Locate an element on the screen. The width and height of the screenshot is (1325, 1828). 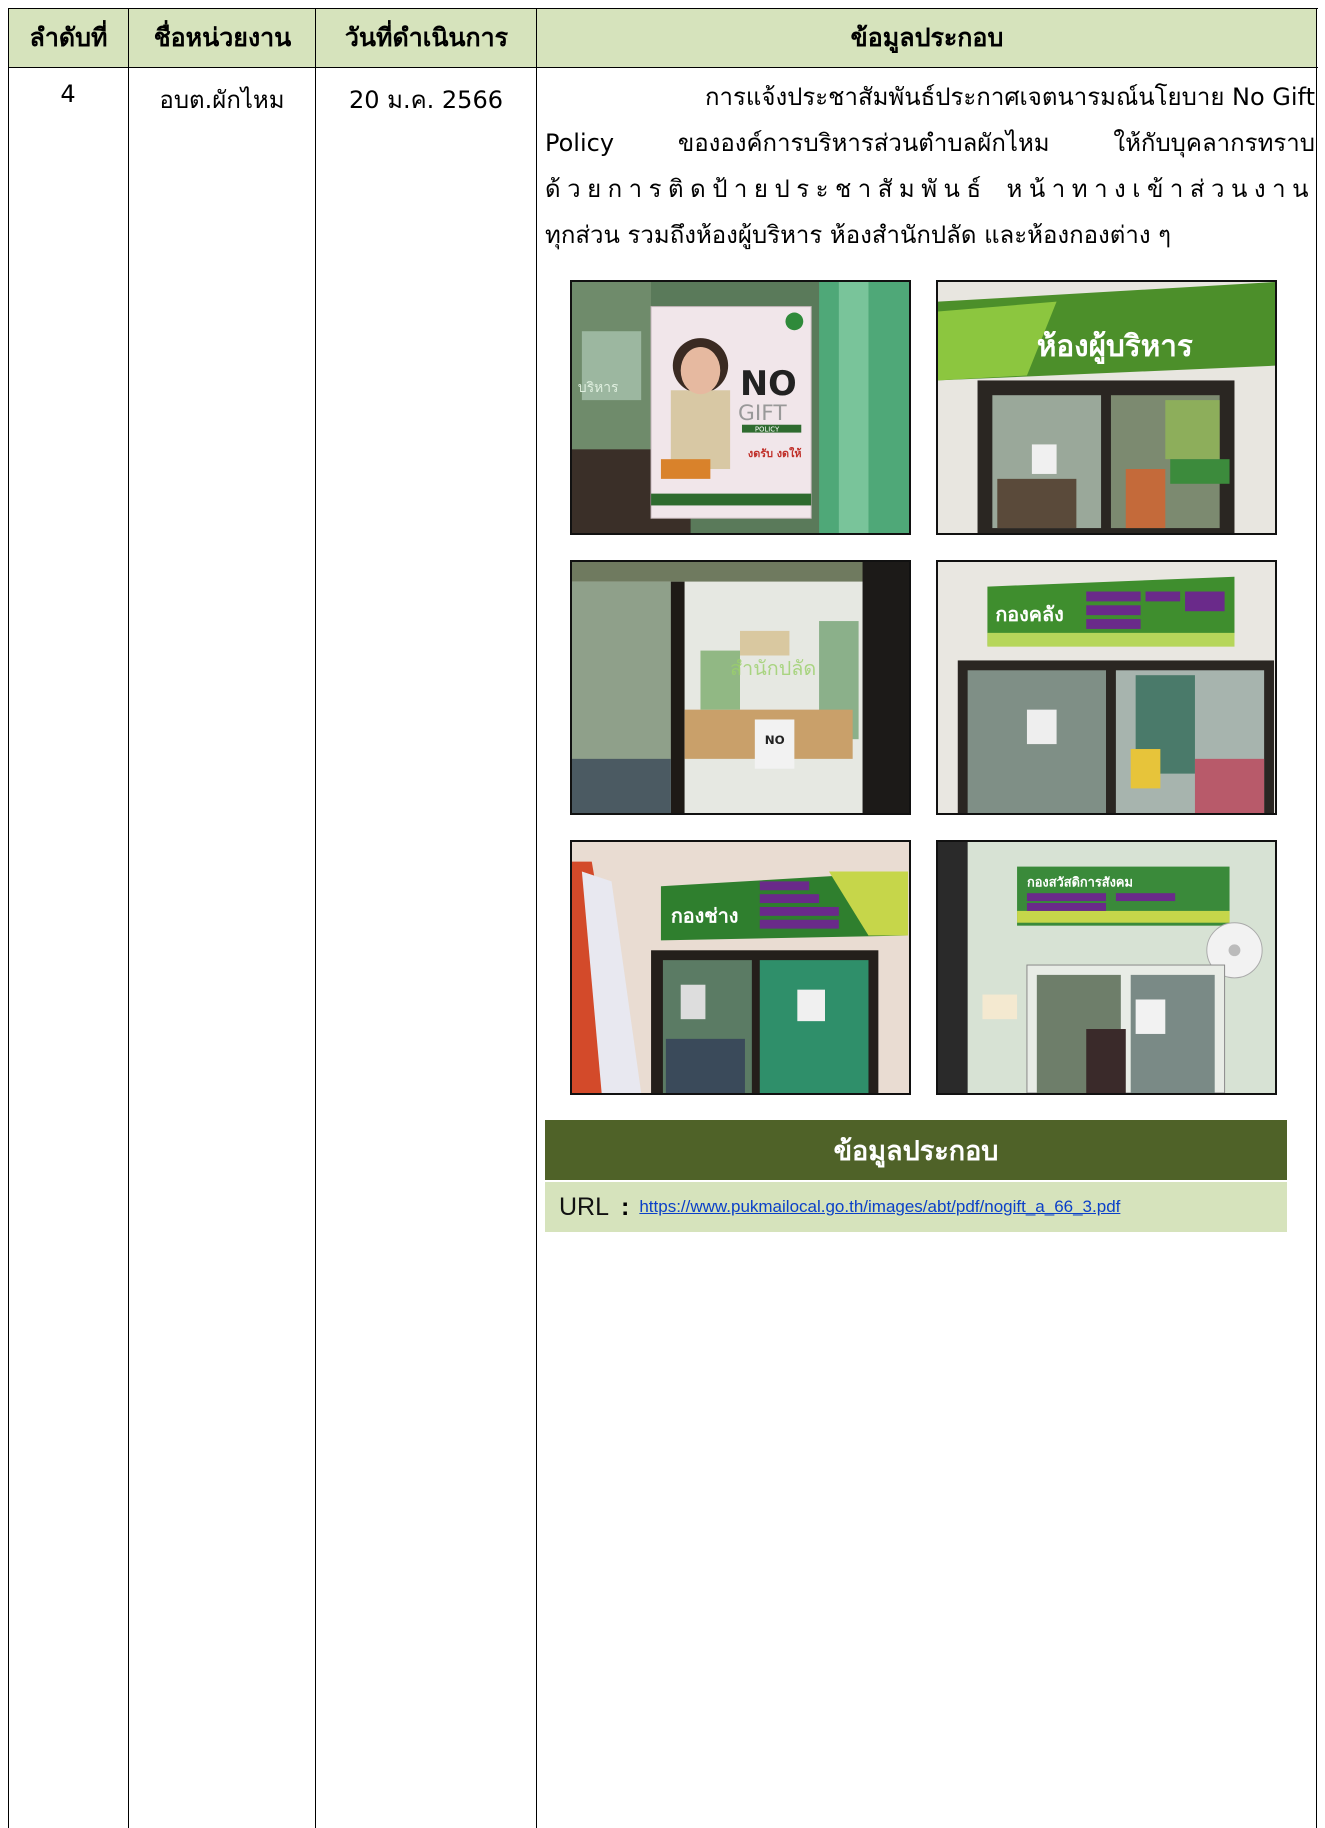
header-date: วันที่ดำเนินการ is located at coordinates (426, 37).